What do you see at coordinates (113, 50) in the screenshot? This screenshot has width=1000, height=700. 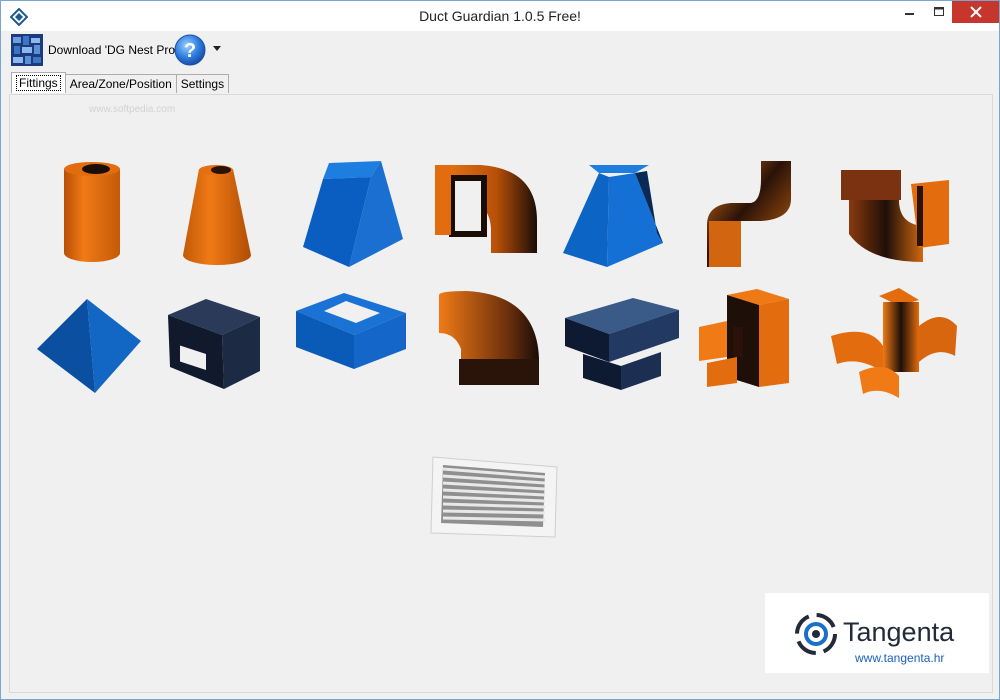 I see `download-label: Download 'DG Nest Pro'` at bounding box center [113, 50].